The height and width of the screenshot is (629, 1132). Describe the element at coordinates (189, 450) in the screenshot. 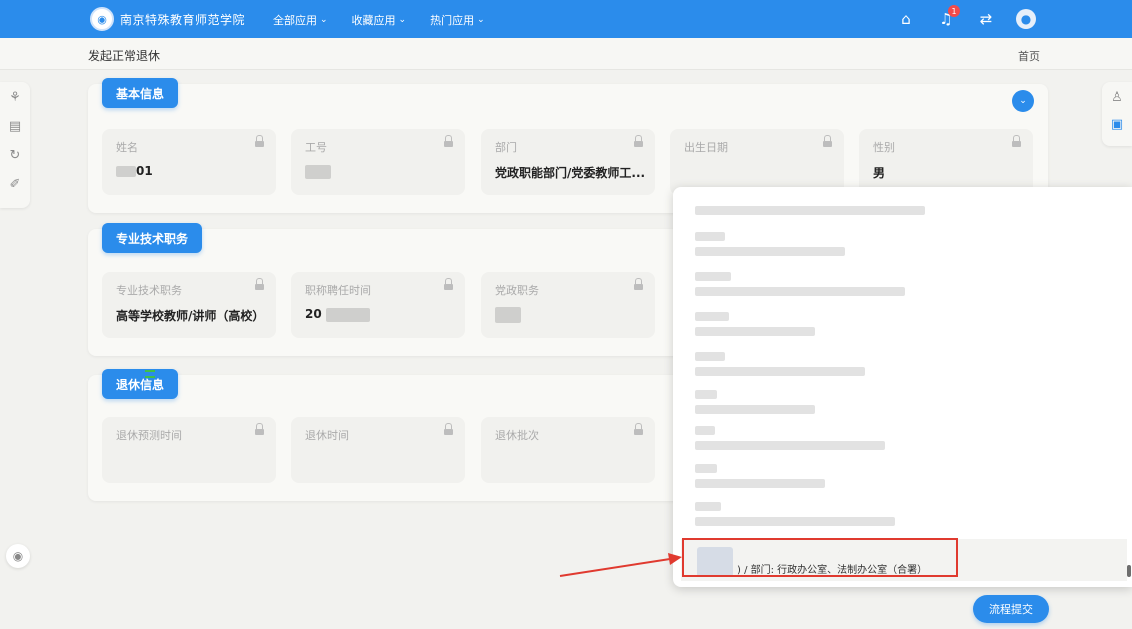

I see `field-predicted-retire-time: 退休预测时间` at that location.